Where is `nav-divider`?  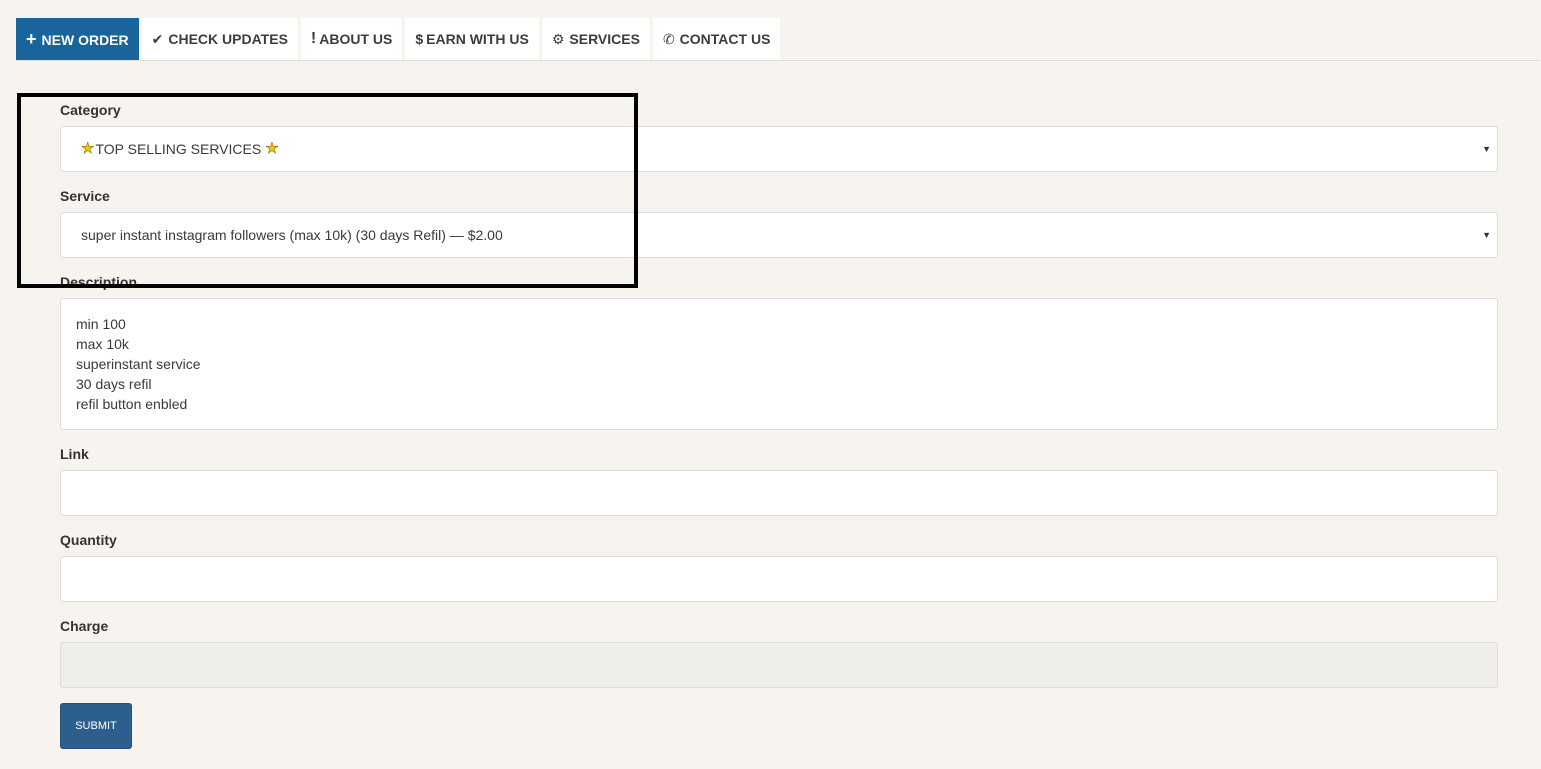 nav-divider is located at coordinates (778, 60).